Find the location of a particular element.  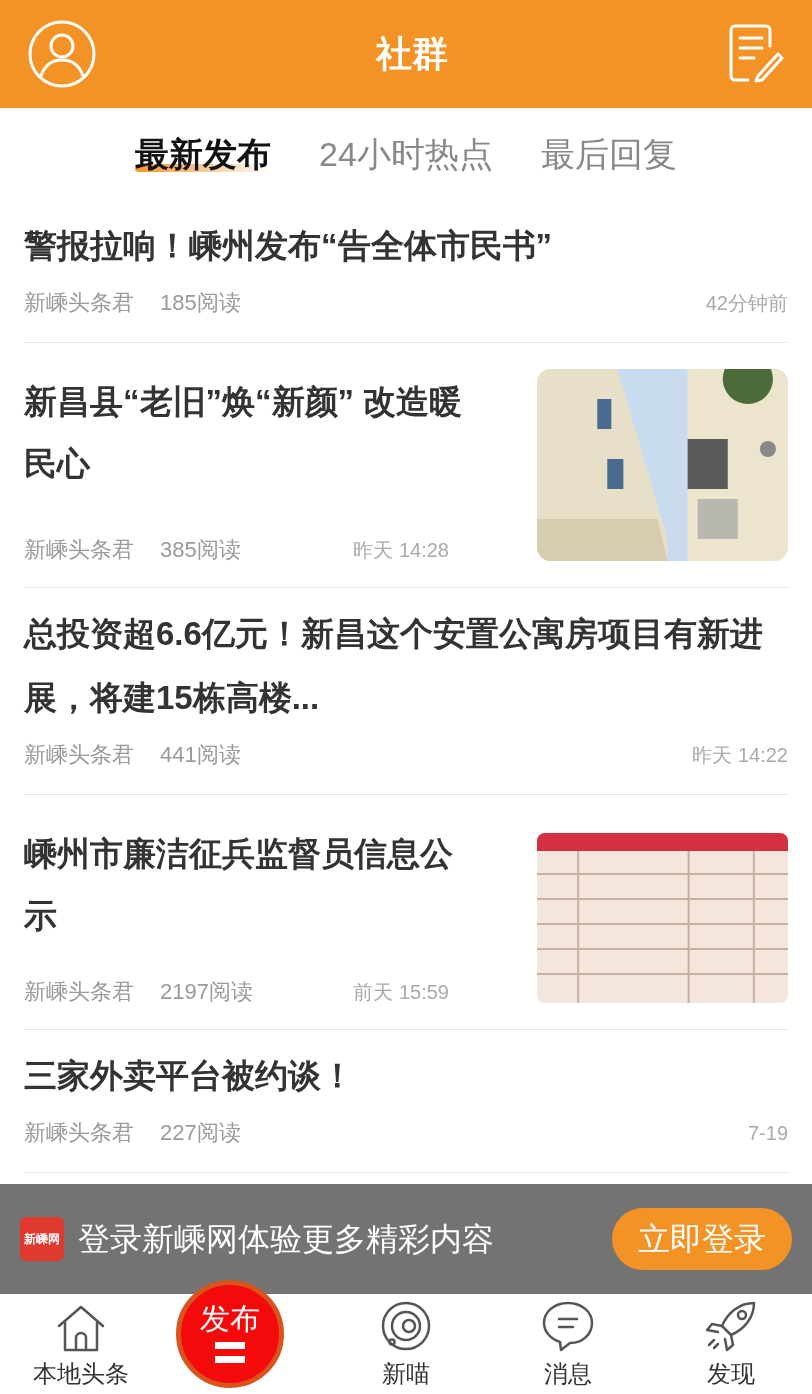

nav-item: 新喵 is located at coordinates (406, 1344).